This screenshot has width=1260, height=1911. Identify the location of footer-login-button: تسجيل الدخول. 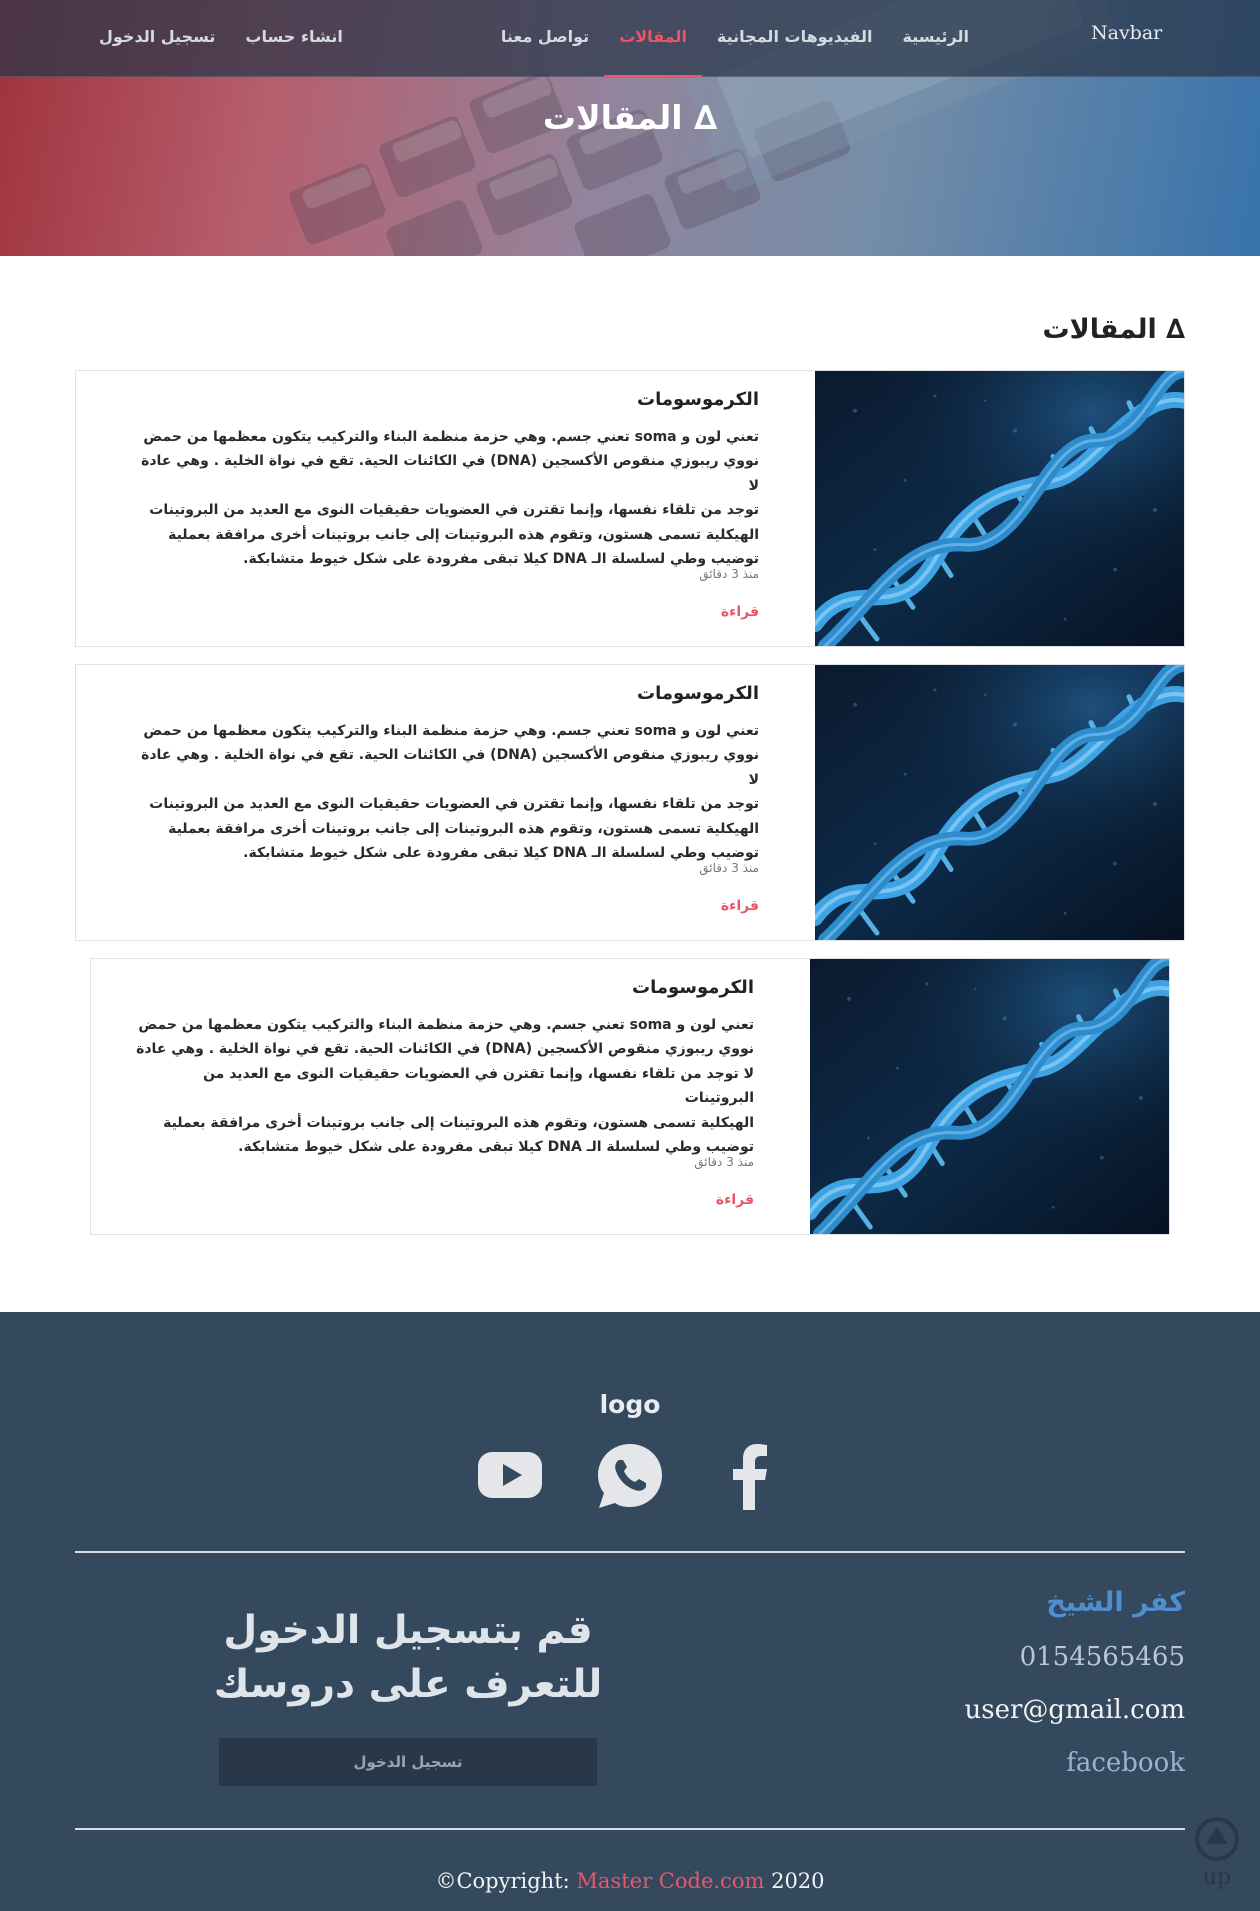
(408, 1762).